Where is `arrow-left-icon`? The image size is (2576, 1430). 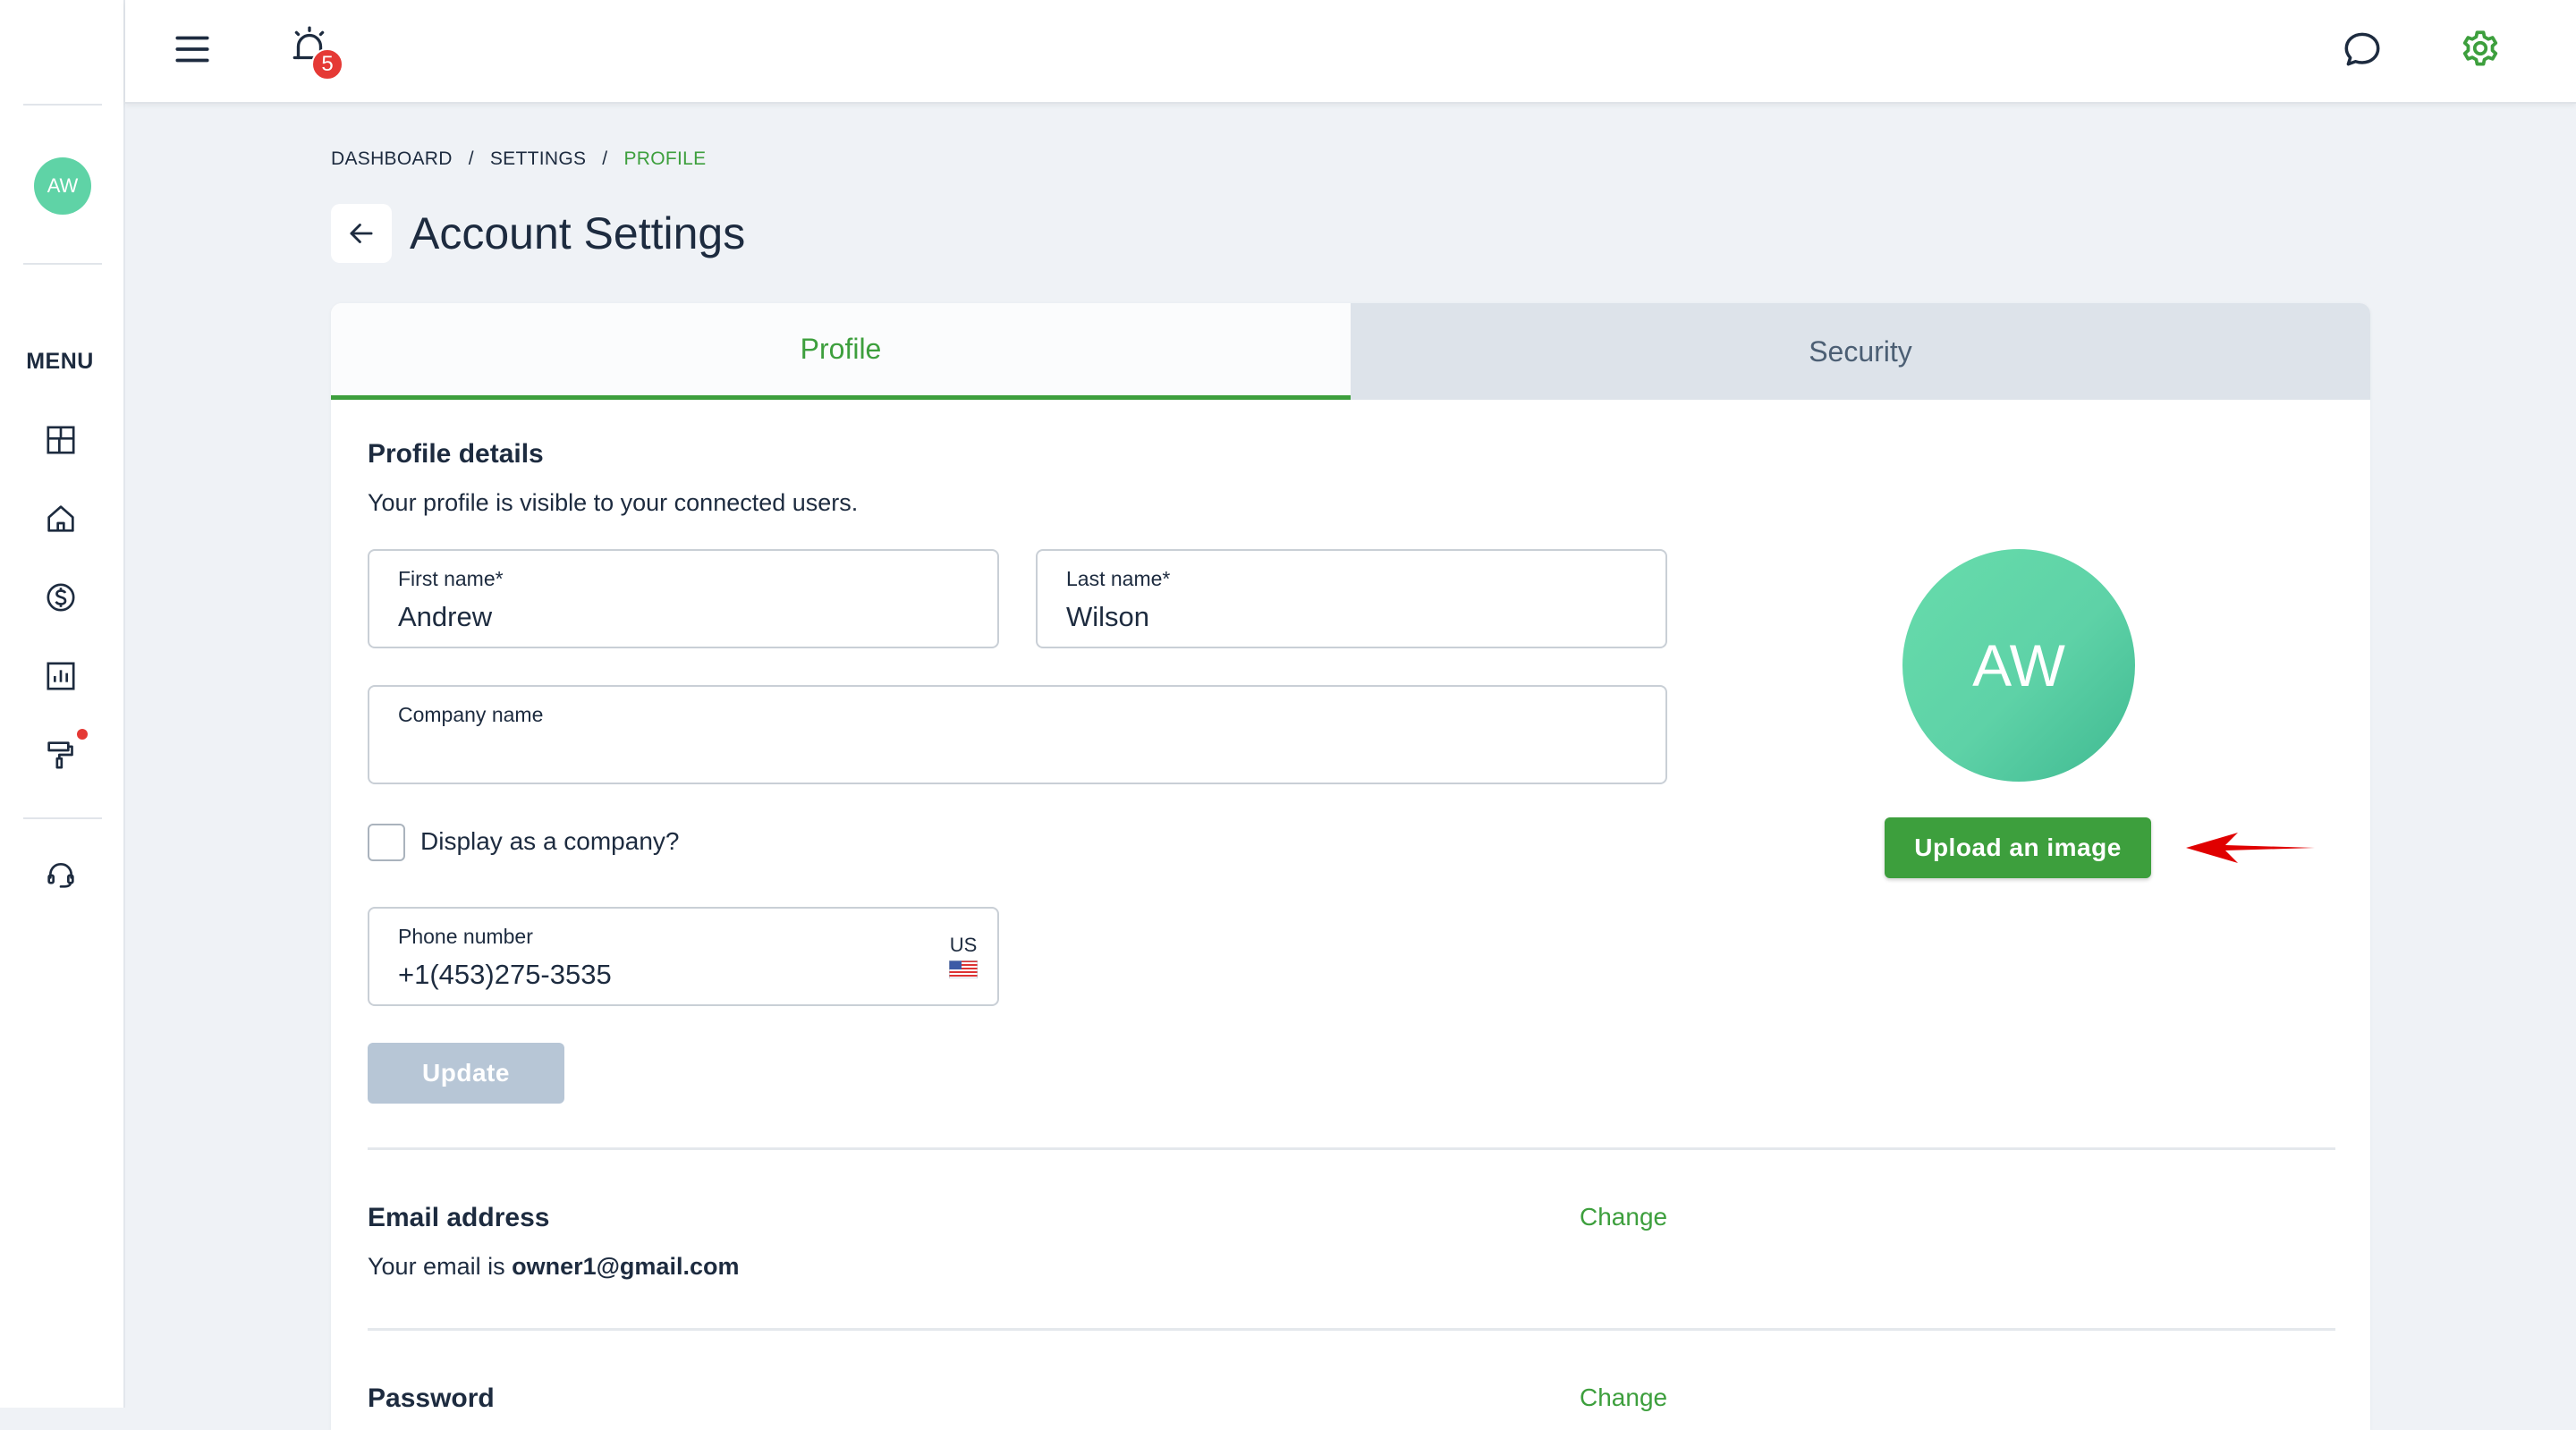 arrow-left-icon is located at coordinates (361, 233).